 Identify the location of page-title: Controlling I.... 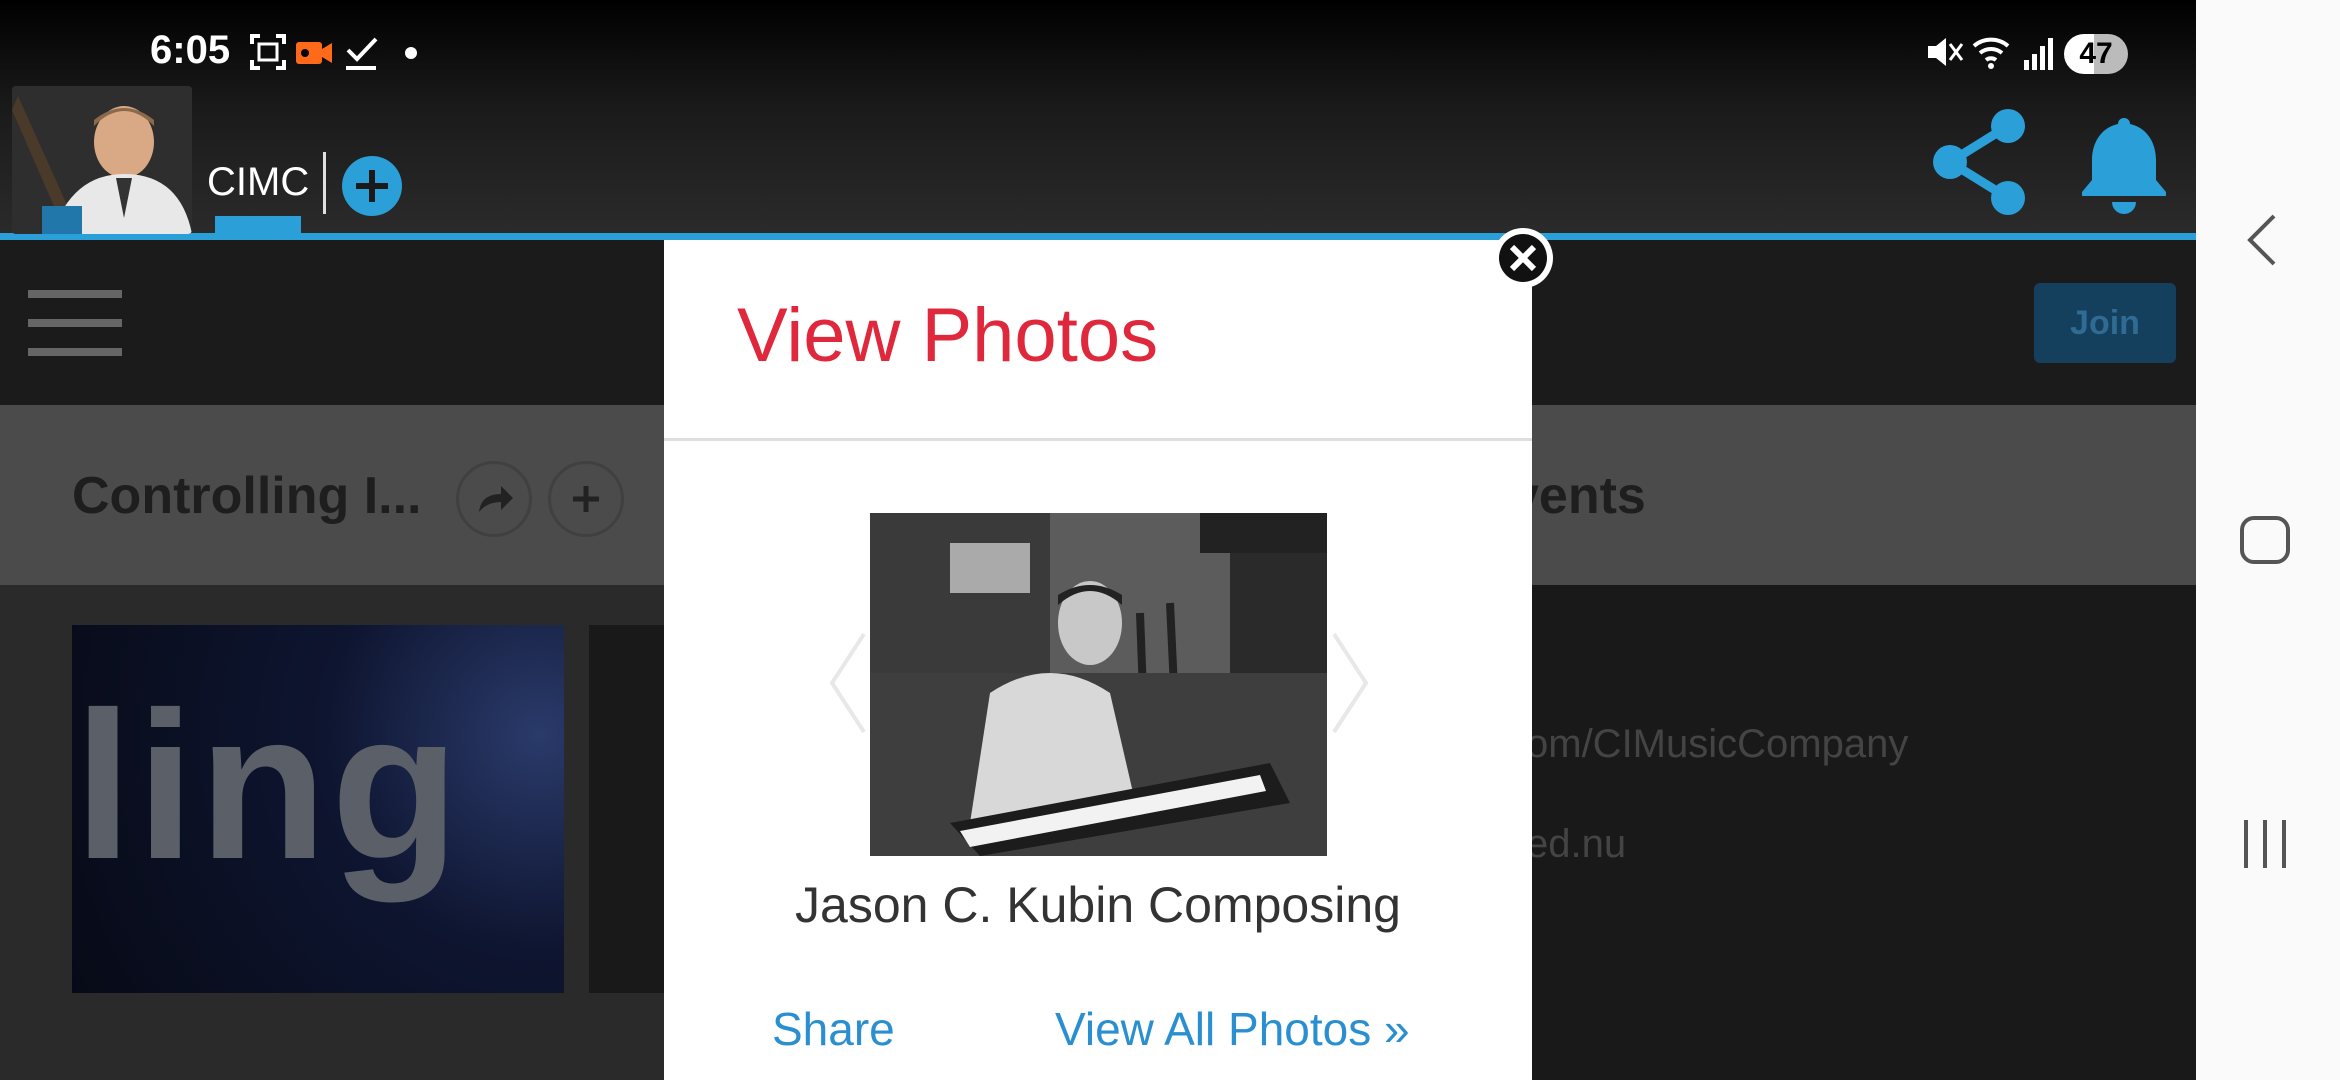
(247, 496).